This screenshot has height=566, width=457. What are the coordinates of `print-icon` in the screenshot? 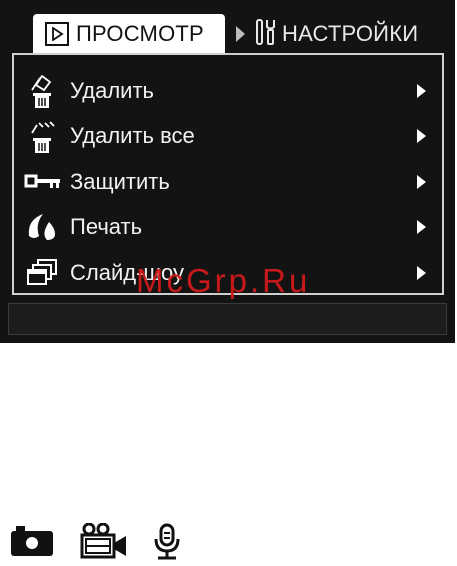 It's located at (43, 227).